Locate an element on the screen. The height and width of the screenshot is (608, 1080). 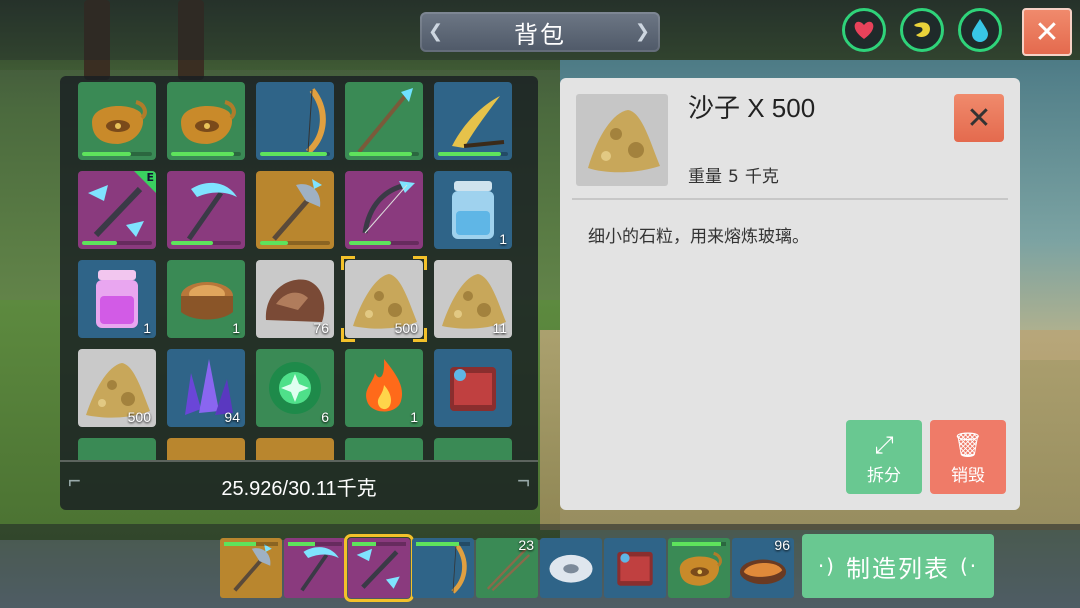
cooked-meat-icon is located at coordinates (763, 578).